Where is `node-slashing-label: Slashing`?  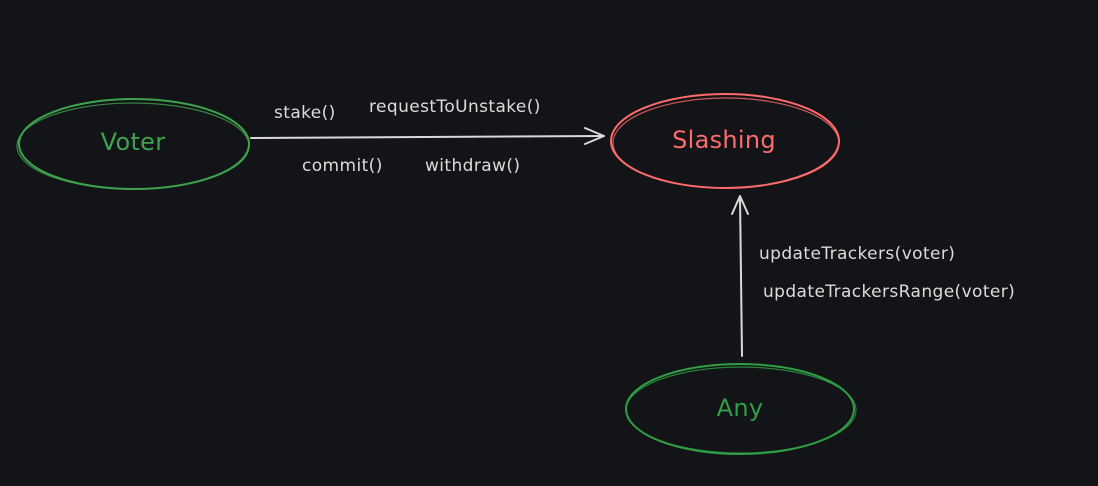
node-slashing-label: Slashing is located at coordinates (724, 140).